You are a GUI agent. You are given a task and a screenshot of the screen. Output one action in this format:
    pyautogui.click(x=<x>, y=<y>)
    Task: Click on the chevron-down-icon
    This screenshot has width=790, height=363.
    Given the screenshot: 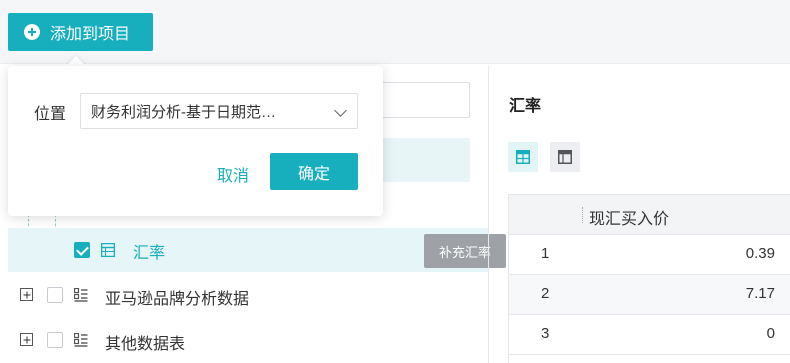 What is the action you would take?
    pyautogui.click(x=340, y=110)
    